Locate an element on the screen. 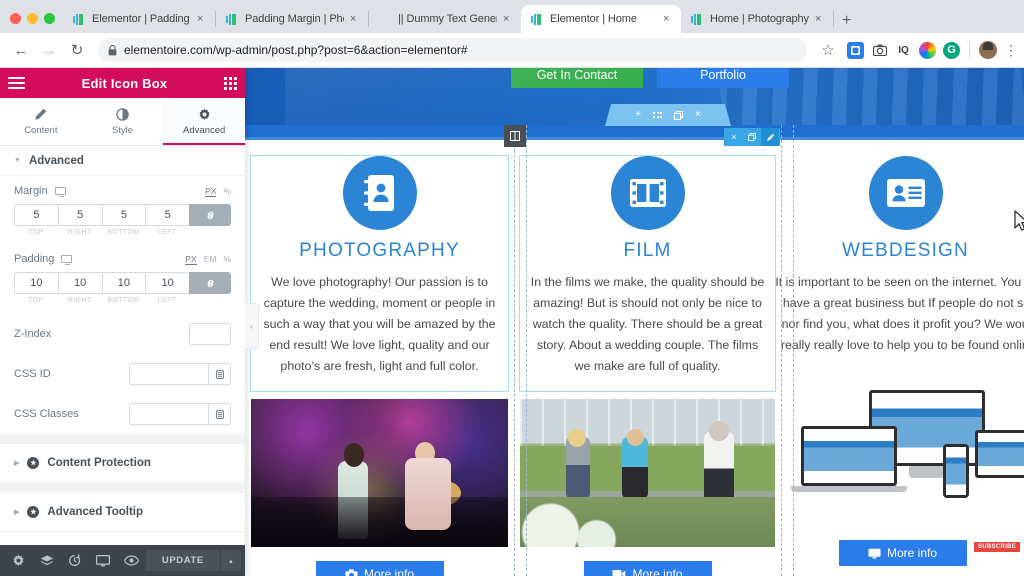  zindex-input is located at coordinates (210, 334).